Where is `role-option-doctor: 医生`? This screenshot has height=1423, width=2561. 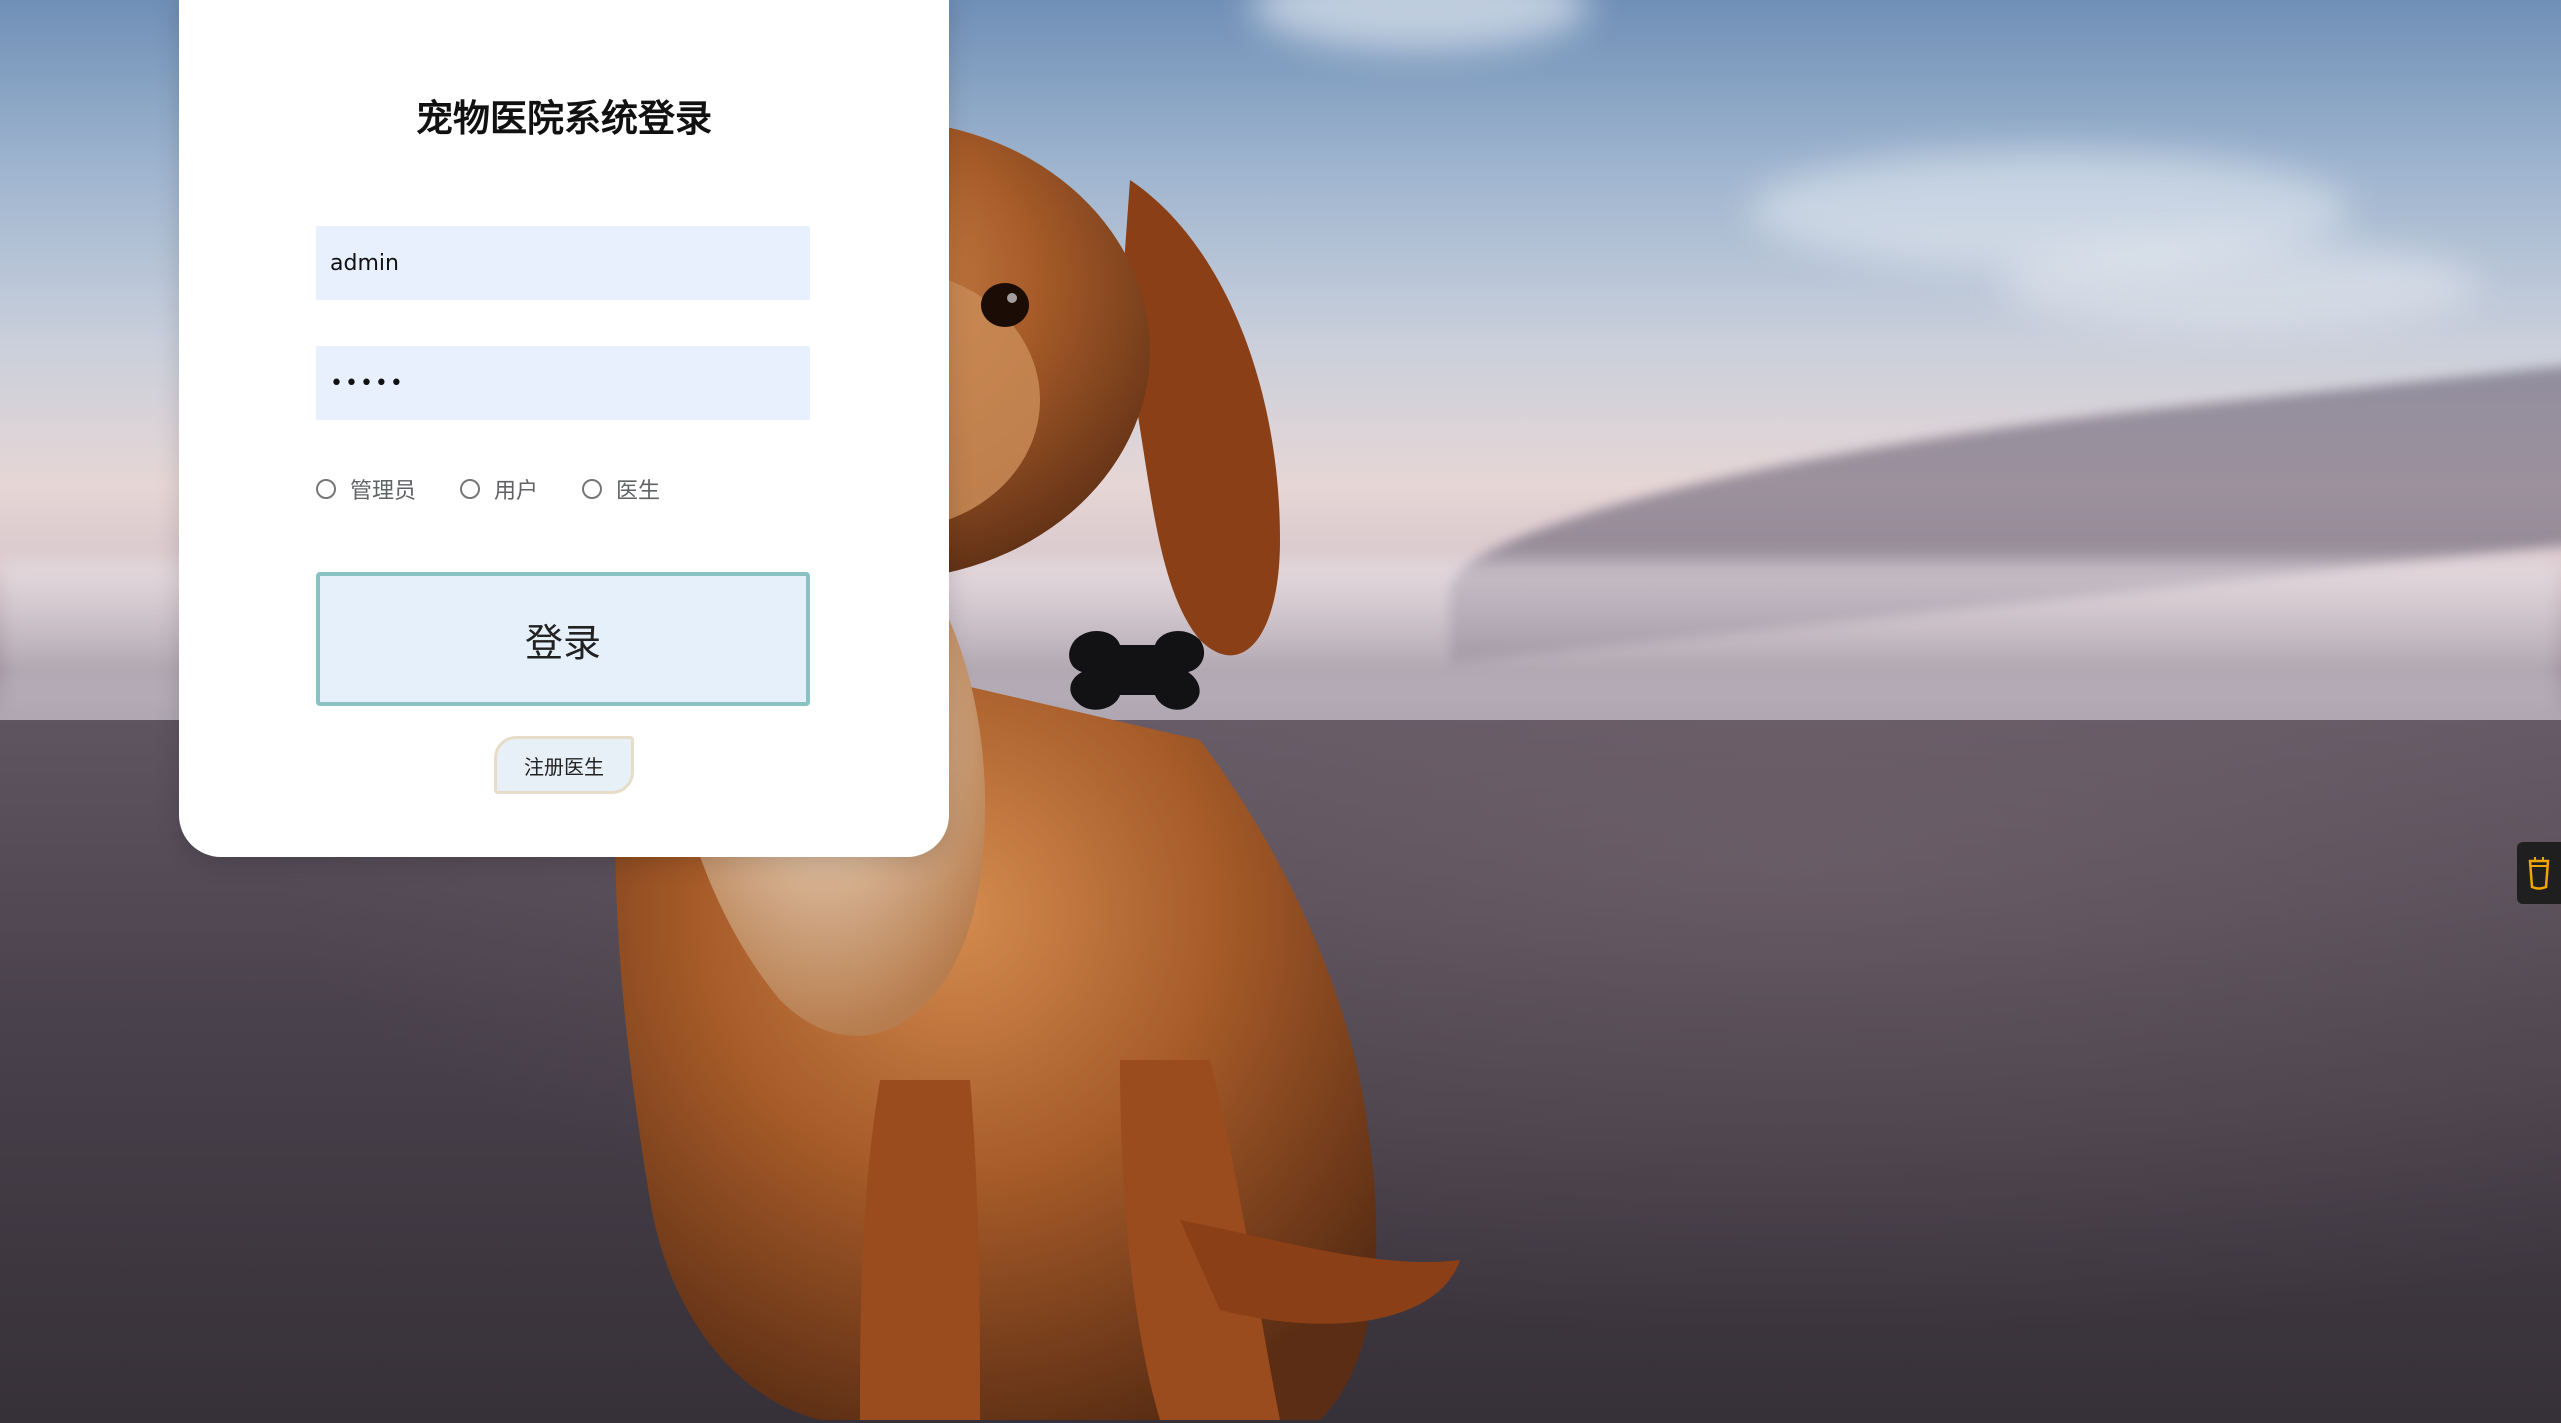 role-option-doctor: 医生 is located at coordinates (621, 489).